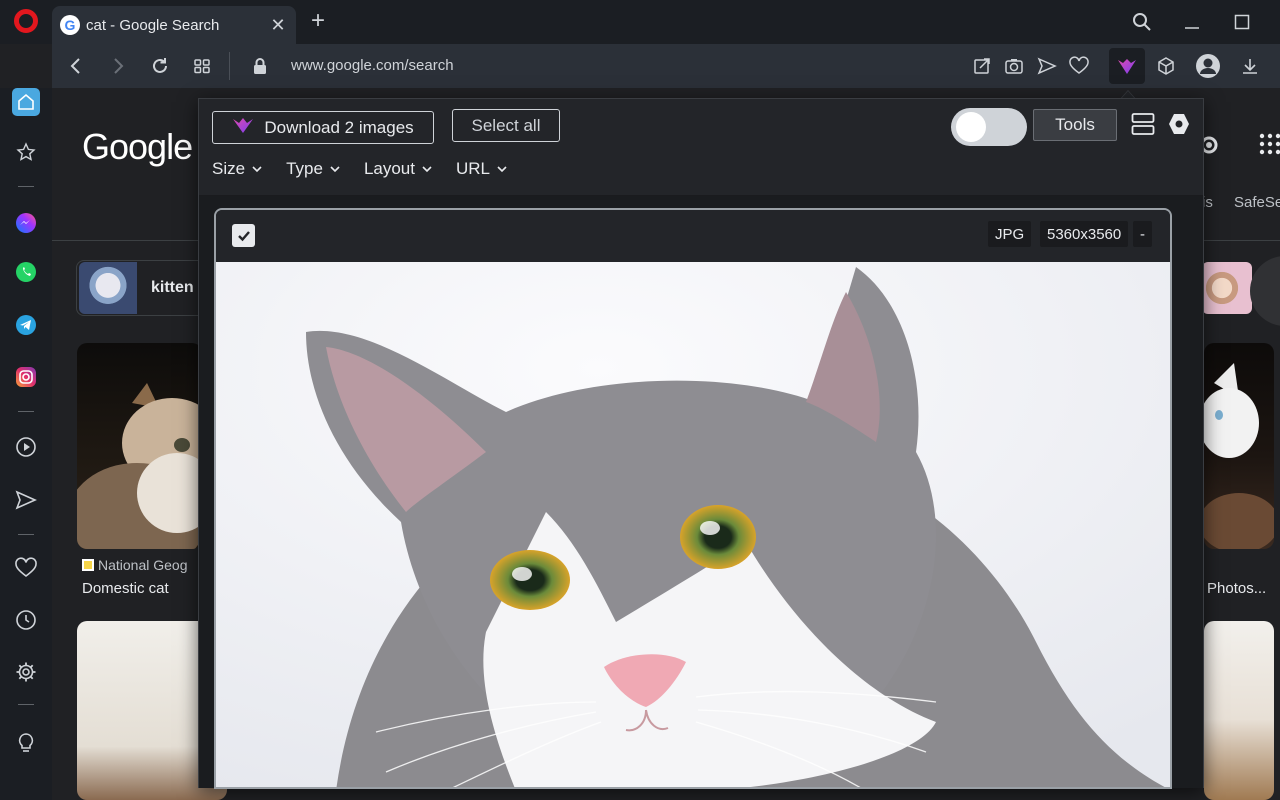 The image size is (1280, 800). Describe the element at coordinates (26, 447) in the screenshot. I see `player-icon` at that location.